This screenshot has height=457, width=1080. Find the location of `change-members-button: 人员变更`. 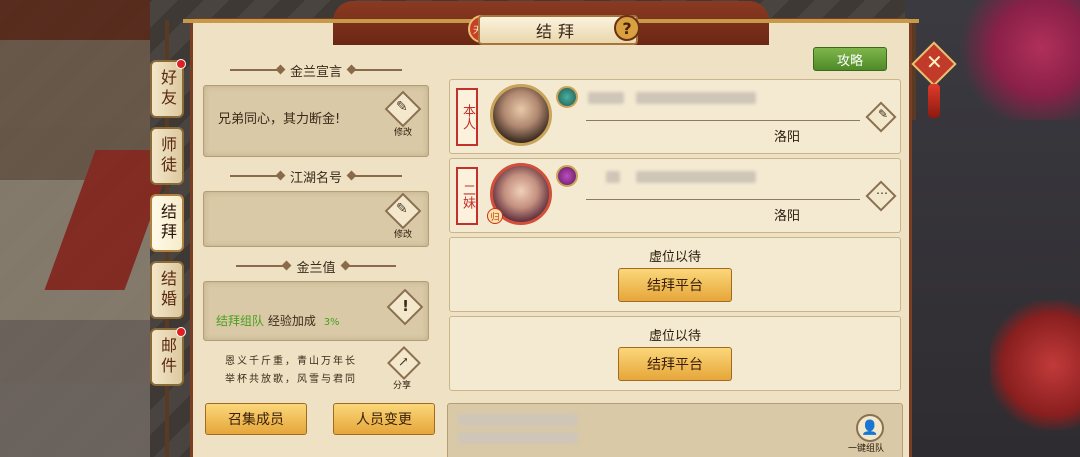

change-members-button: 人员变更 is located at coordinates (384, 419).